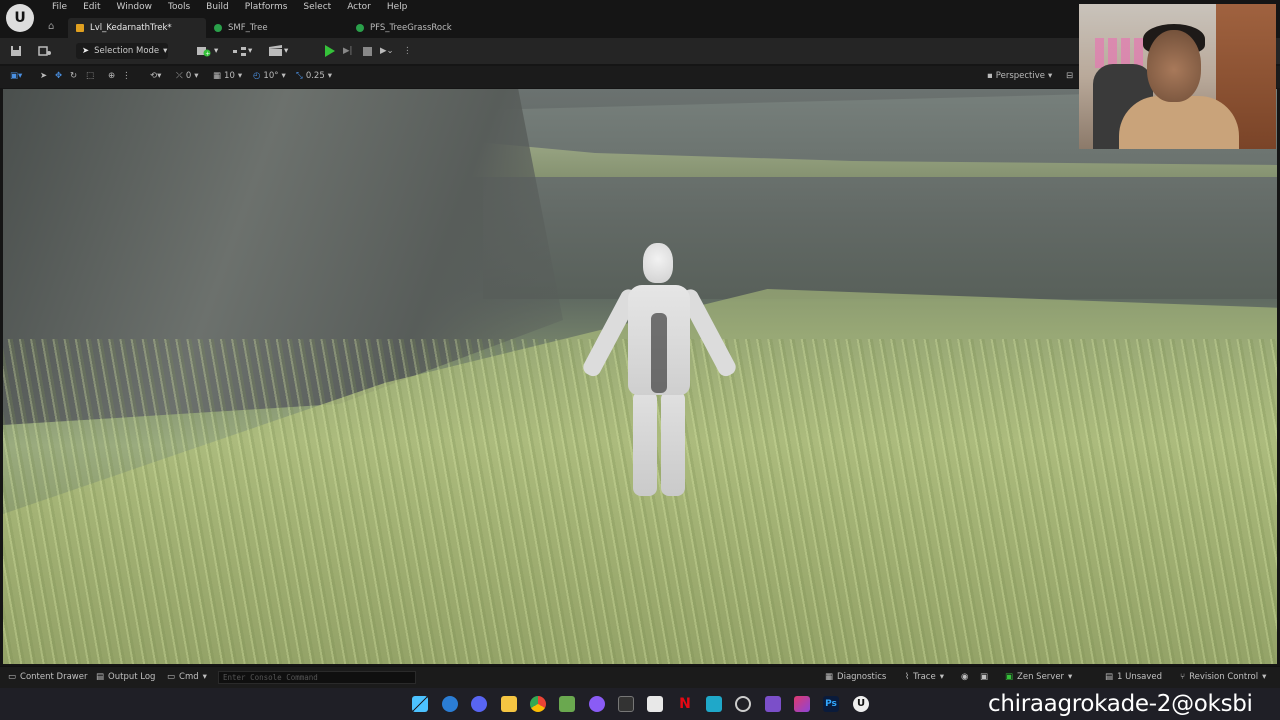  I want to click on rotate-snap-dropdown: ⤫ 0 ▾, so click(187, 76).